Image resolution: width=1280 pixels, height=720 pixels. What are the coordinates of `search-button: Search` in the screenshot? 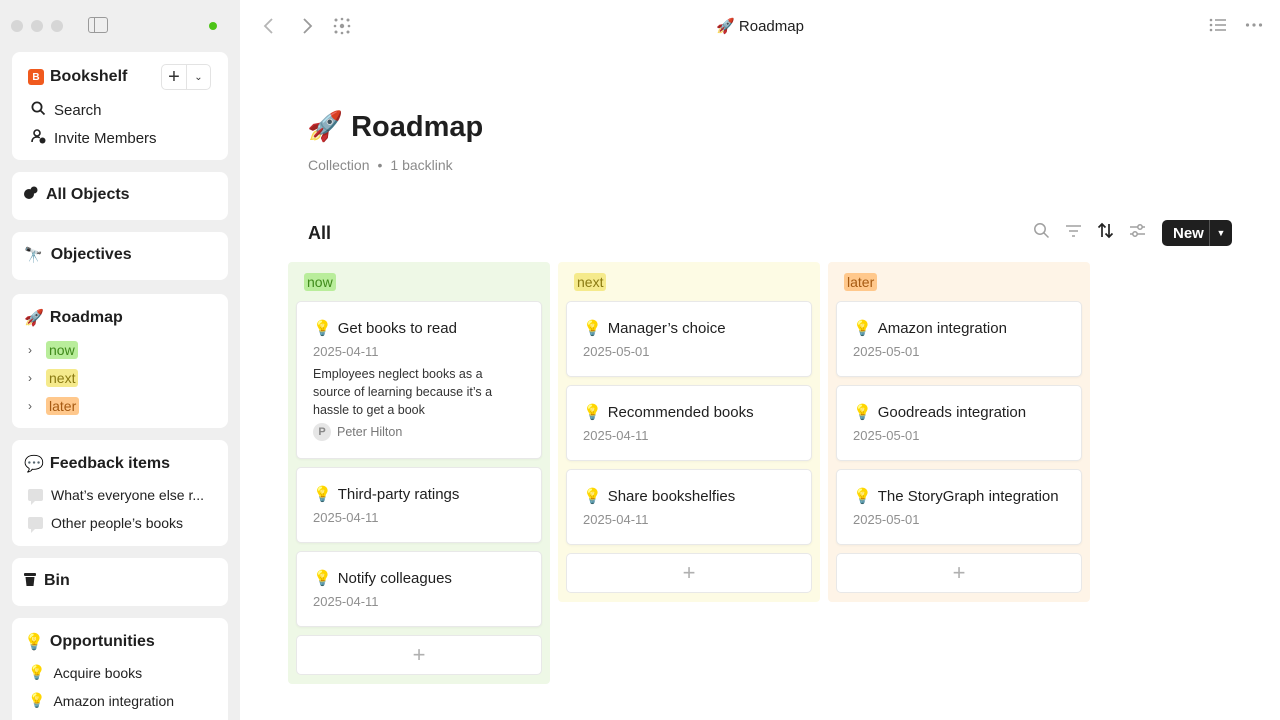 It's located at (66, 110).